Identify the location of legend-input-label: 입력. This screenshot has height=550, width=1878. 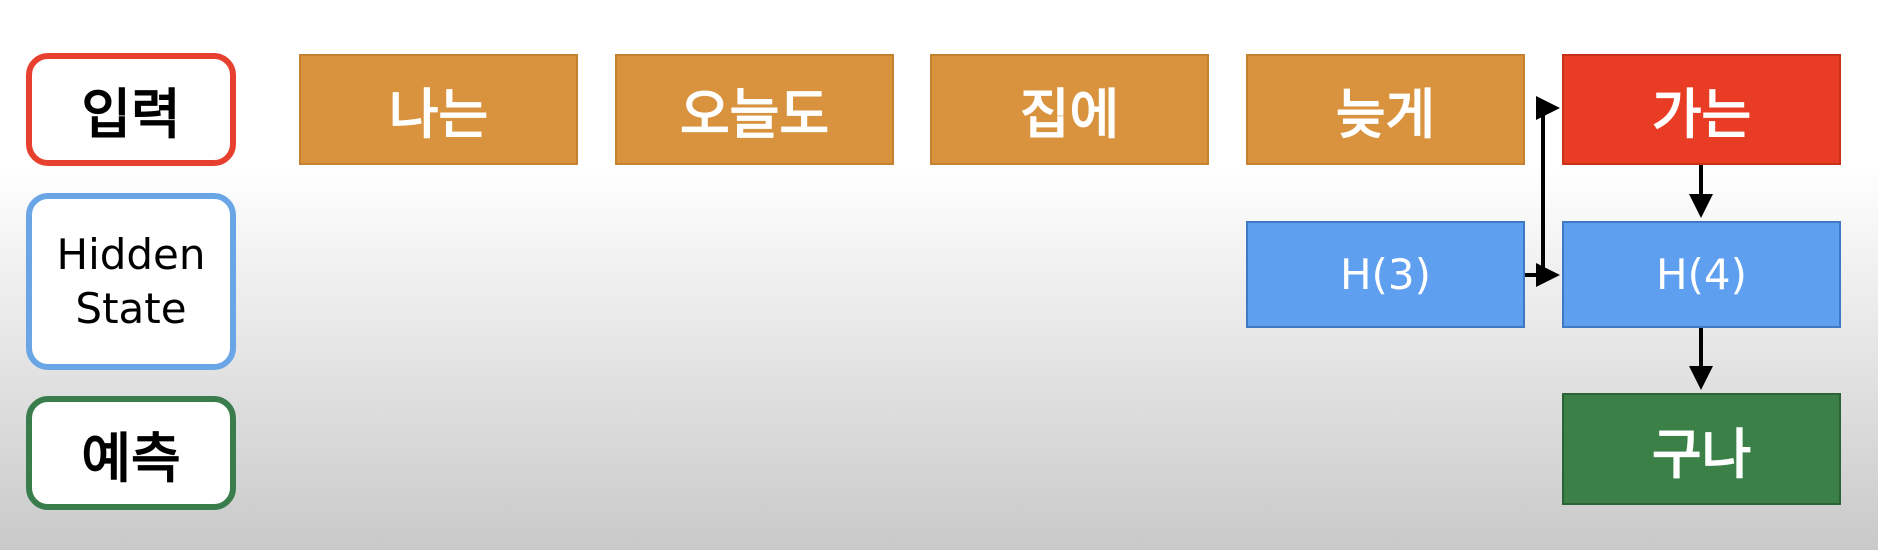
(131, 114).